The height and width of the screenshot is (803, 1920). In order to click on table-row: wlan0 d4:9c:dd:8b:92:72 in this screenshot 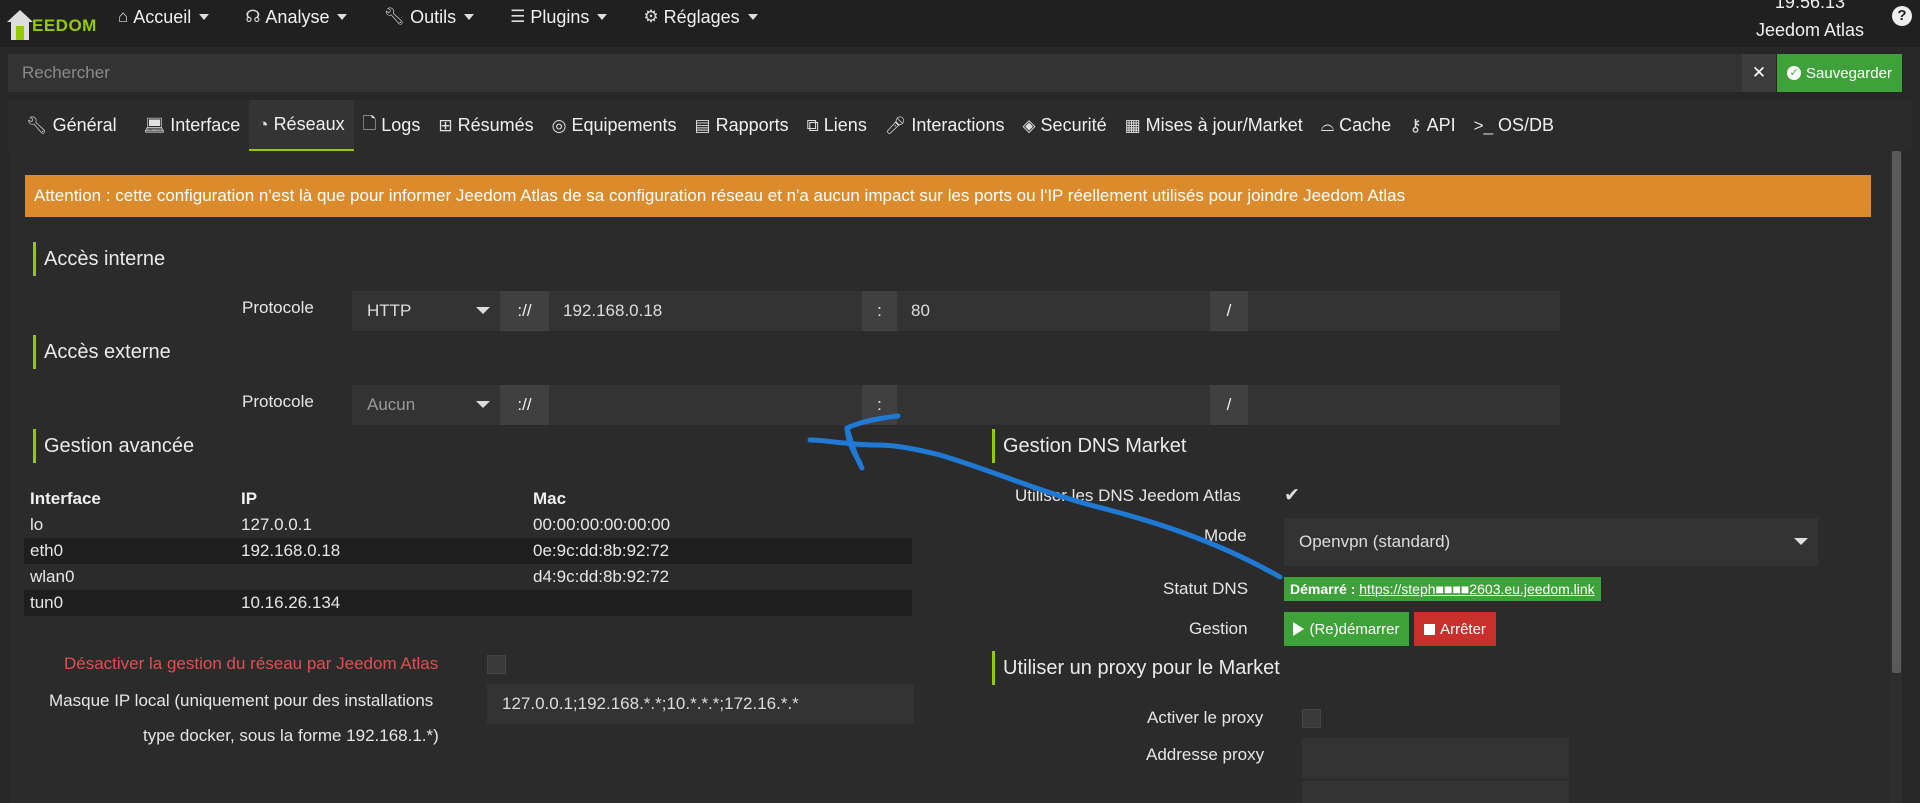, I will do `click(468, 577)`.